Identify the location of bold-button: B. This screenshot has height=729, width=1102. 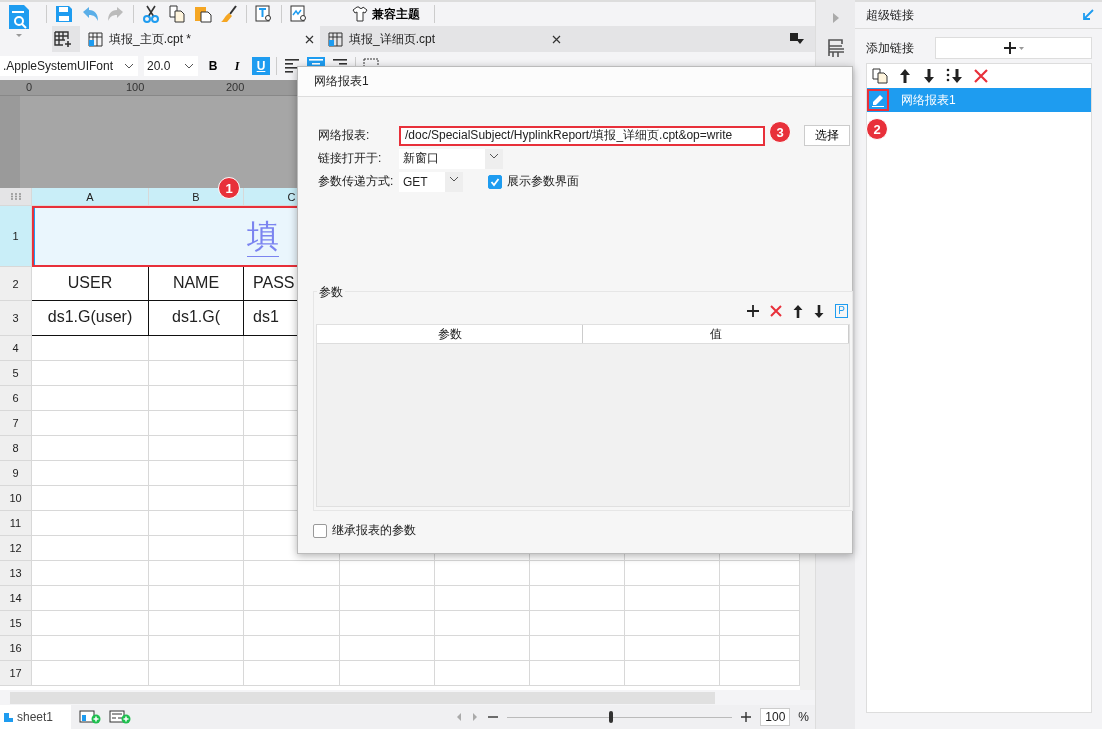
(213, 66).